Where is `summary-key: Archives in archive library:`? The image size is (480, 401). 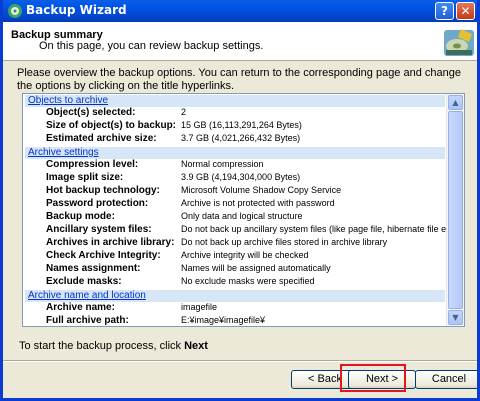 summary-key: Archives in archive library: is located at coordinates (110, 242).